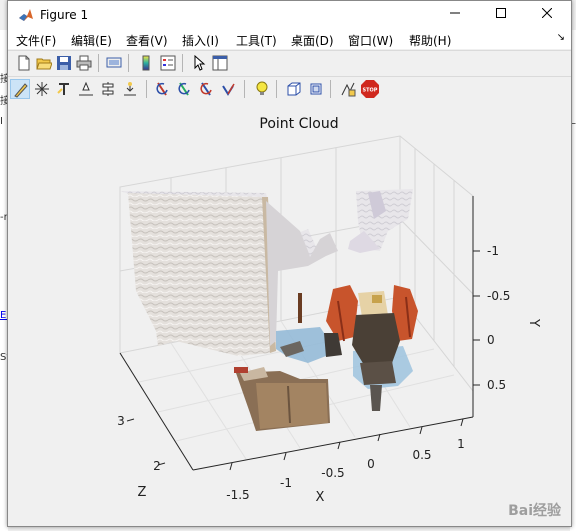  I want to click on minimize-icon, so click(455, 13).